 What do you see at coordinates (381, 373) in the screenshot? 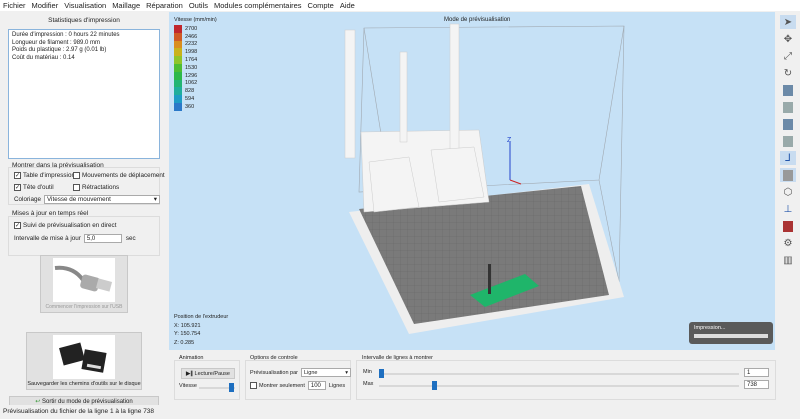
I see `min-thumb` at bounding box center [381, 373].